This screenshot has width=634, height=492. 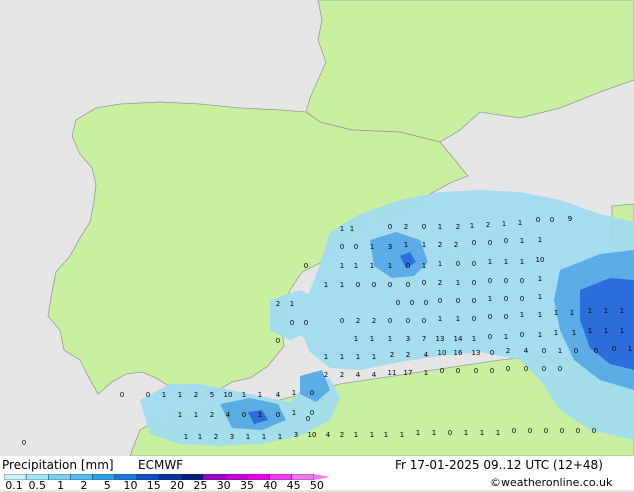 I want to click on colorbar-tick-label: 50, so click(x=316, y=485).